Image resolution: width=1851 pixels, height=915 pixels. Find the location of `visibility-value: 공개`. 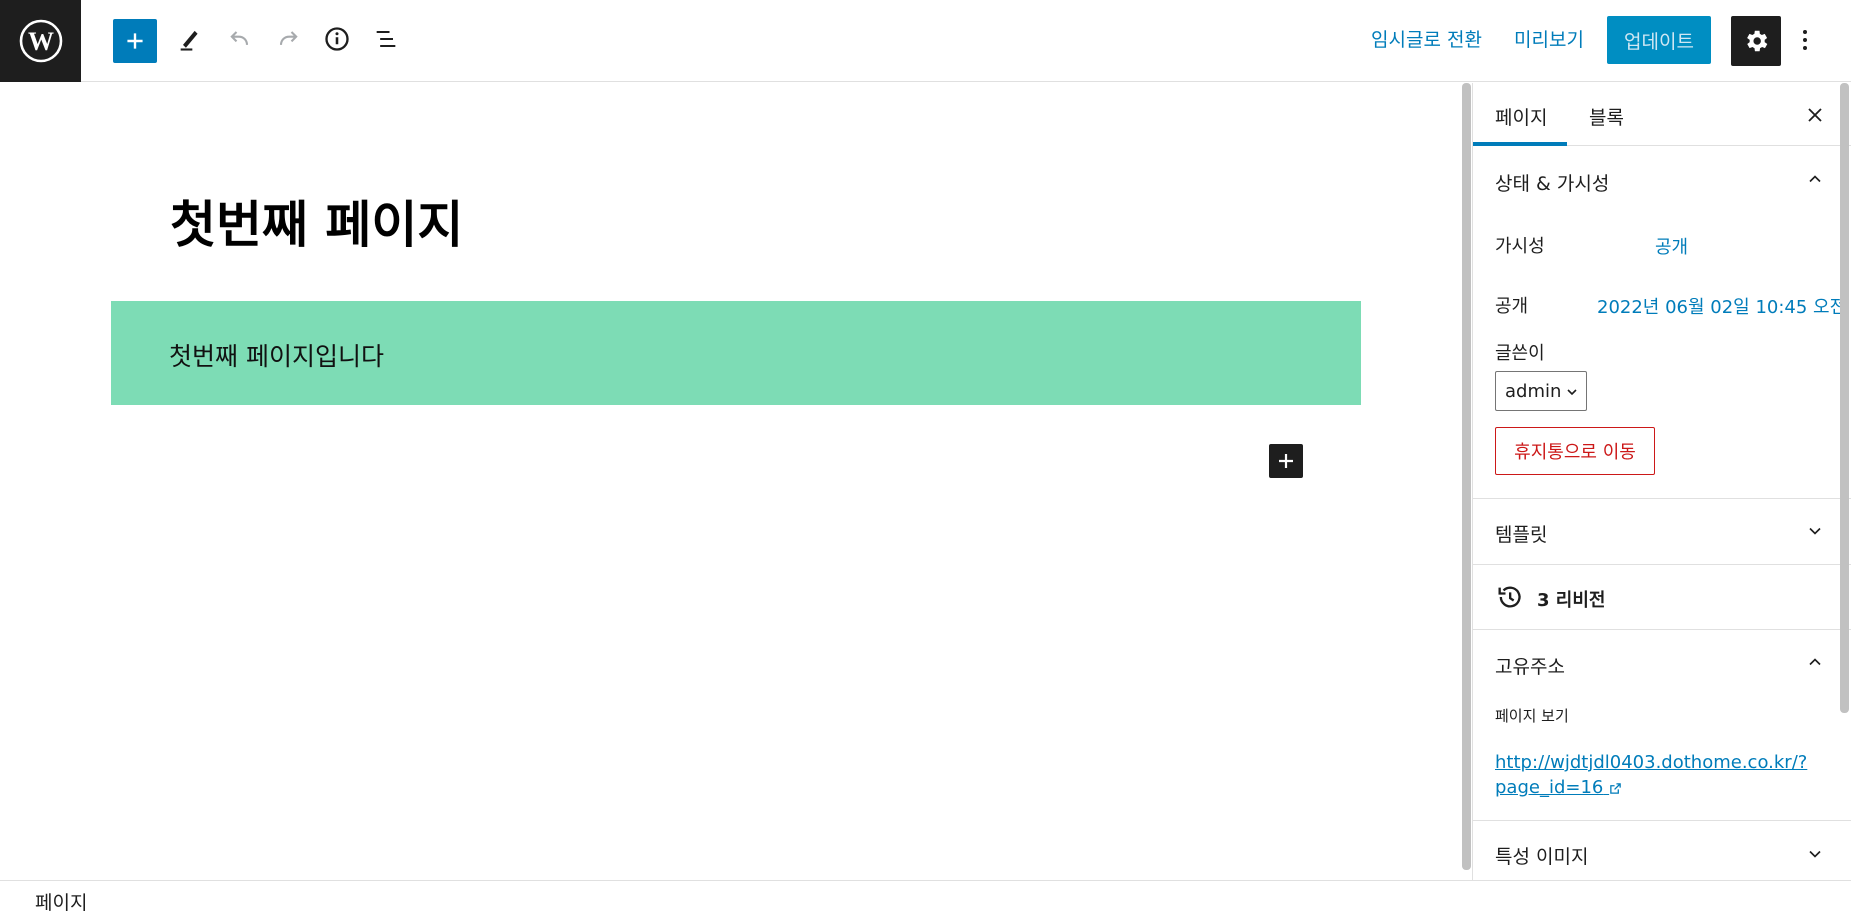

visibility-value: 공개 is located at coordinates (1671, 246).